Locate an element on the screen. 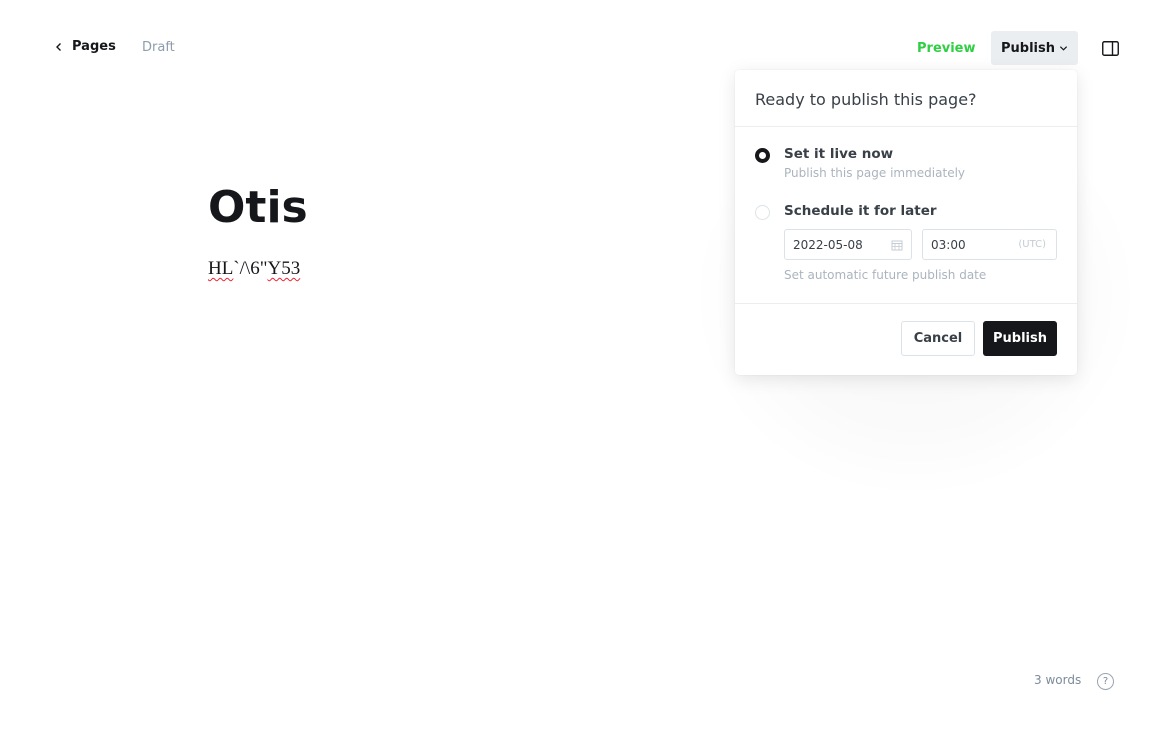  settings-sidebar-toggle is located at coordinates (1110, 48).